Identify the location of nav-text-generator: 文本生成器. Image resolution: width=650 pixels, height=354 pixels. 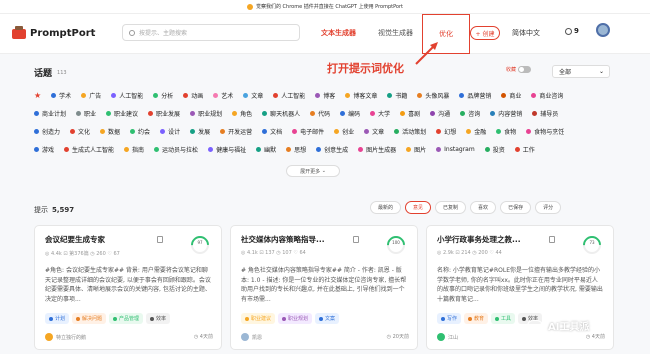
(338, 33).